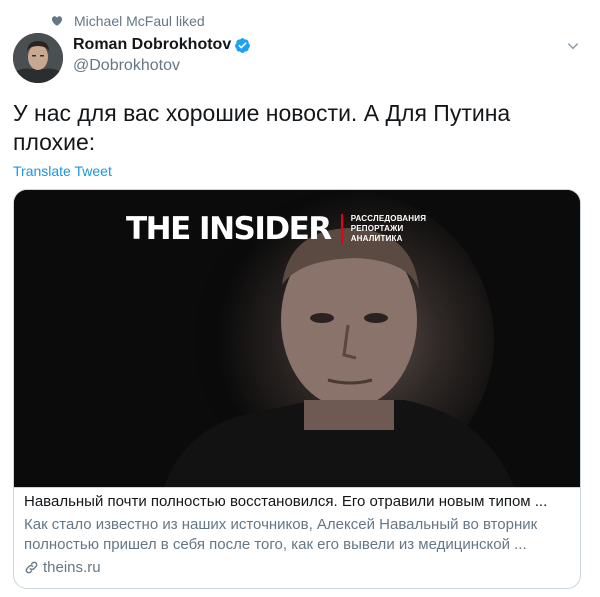 This screenshot has width=600, height=597. Describe the element at coordinates (57, 21) in the screenshot. I see `heart-icon` at that location.